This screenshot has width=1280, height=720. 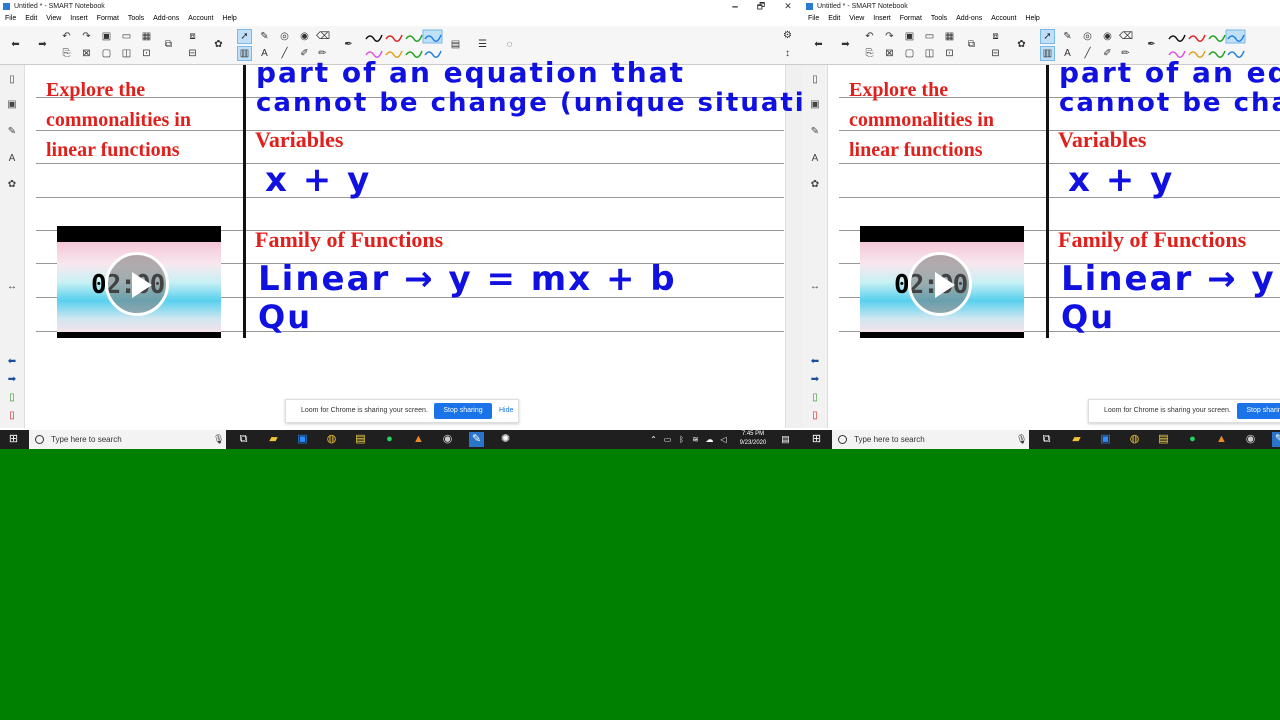 I want to click on toolbar-move-icon: ↕, so click(x=787, y=53).